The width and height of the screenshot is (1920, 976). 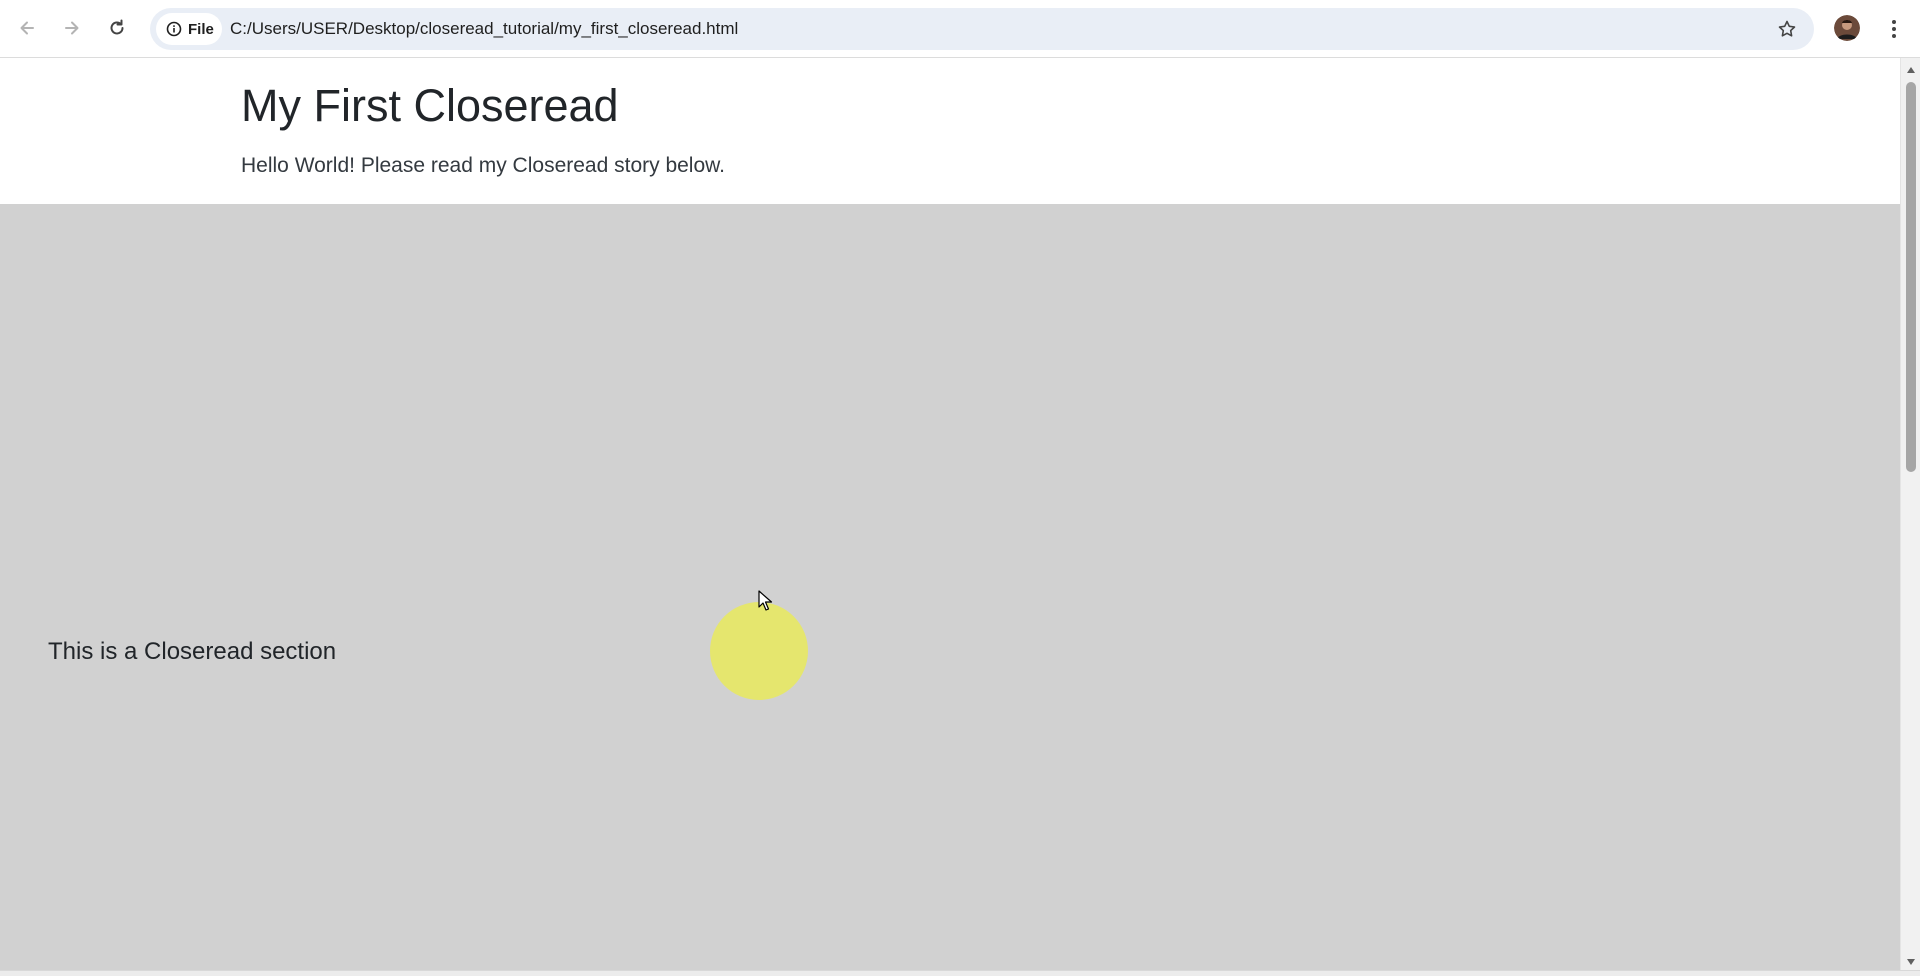 I want to click on triangle-up-icon, so click(x=1911, y=70).